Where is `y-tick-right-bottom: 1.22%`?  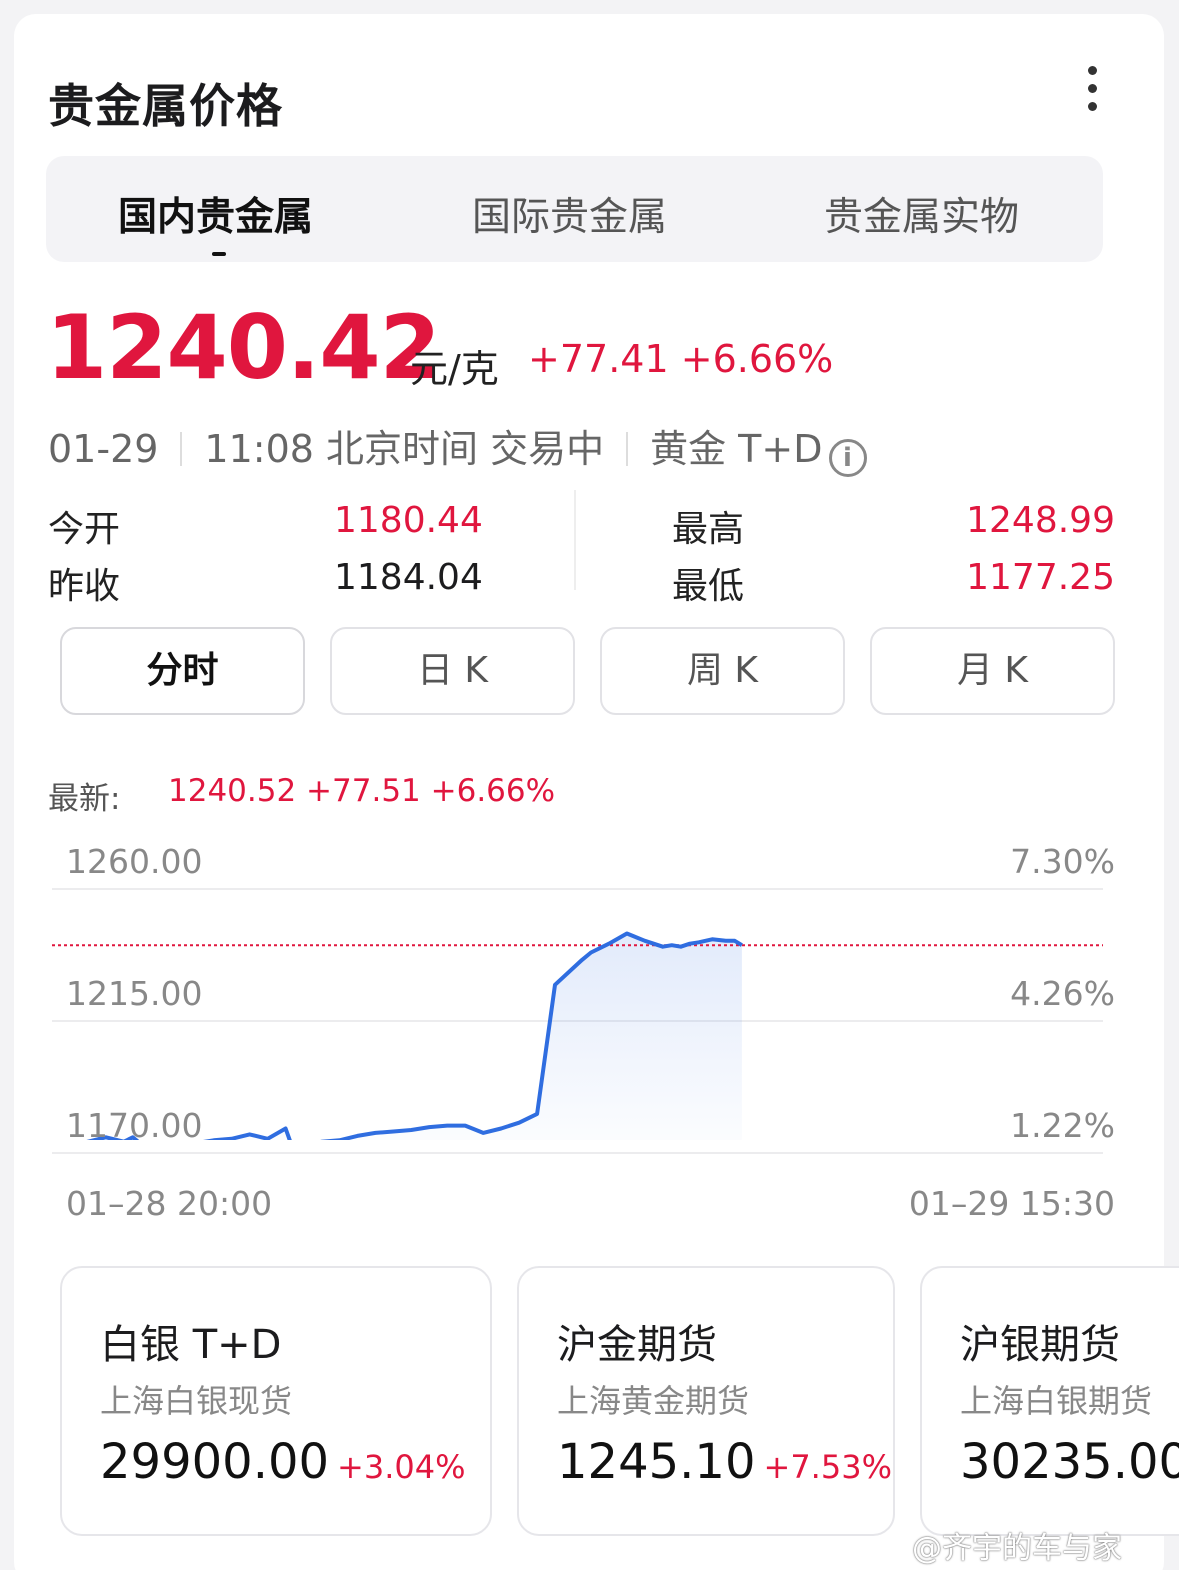
y-tick-right-bottom: 1.22% is located at coordinates (1062, 1125).